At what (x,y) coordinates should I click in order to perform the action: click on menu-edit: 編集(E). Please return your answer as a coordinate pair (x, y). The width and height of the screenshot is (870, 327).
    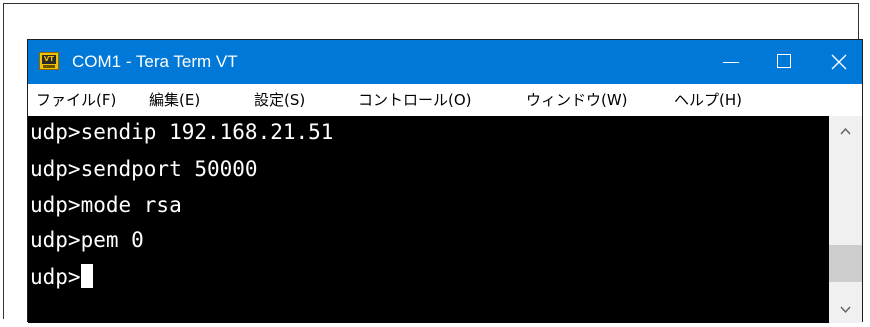
    Looking at the image, I should click on (174, 100).